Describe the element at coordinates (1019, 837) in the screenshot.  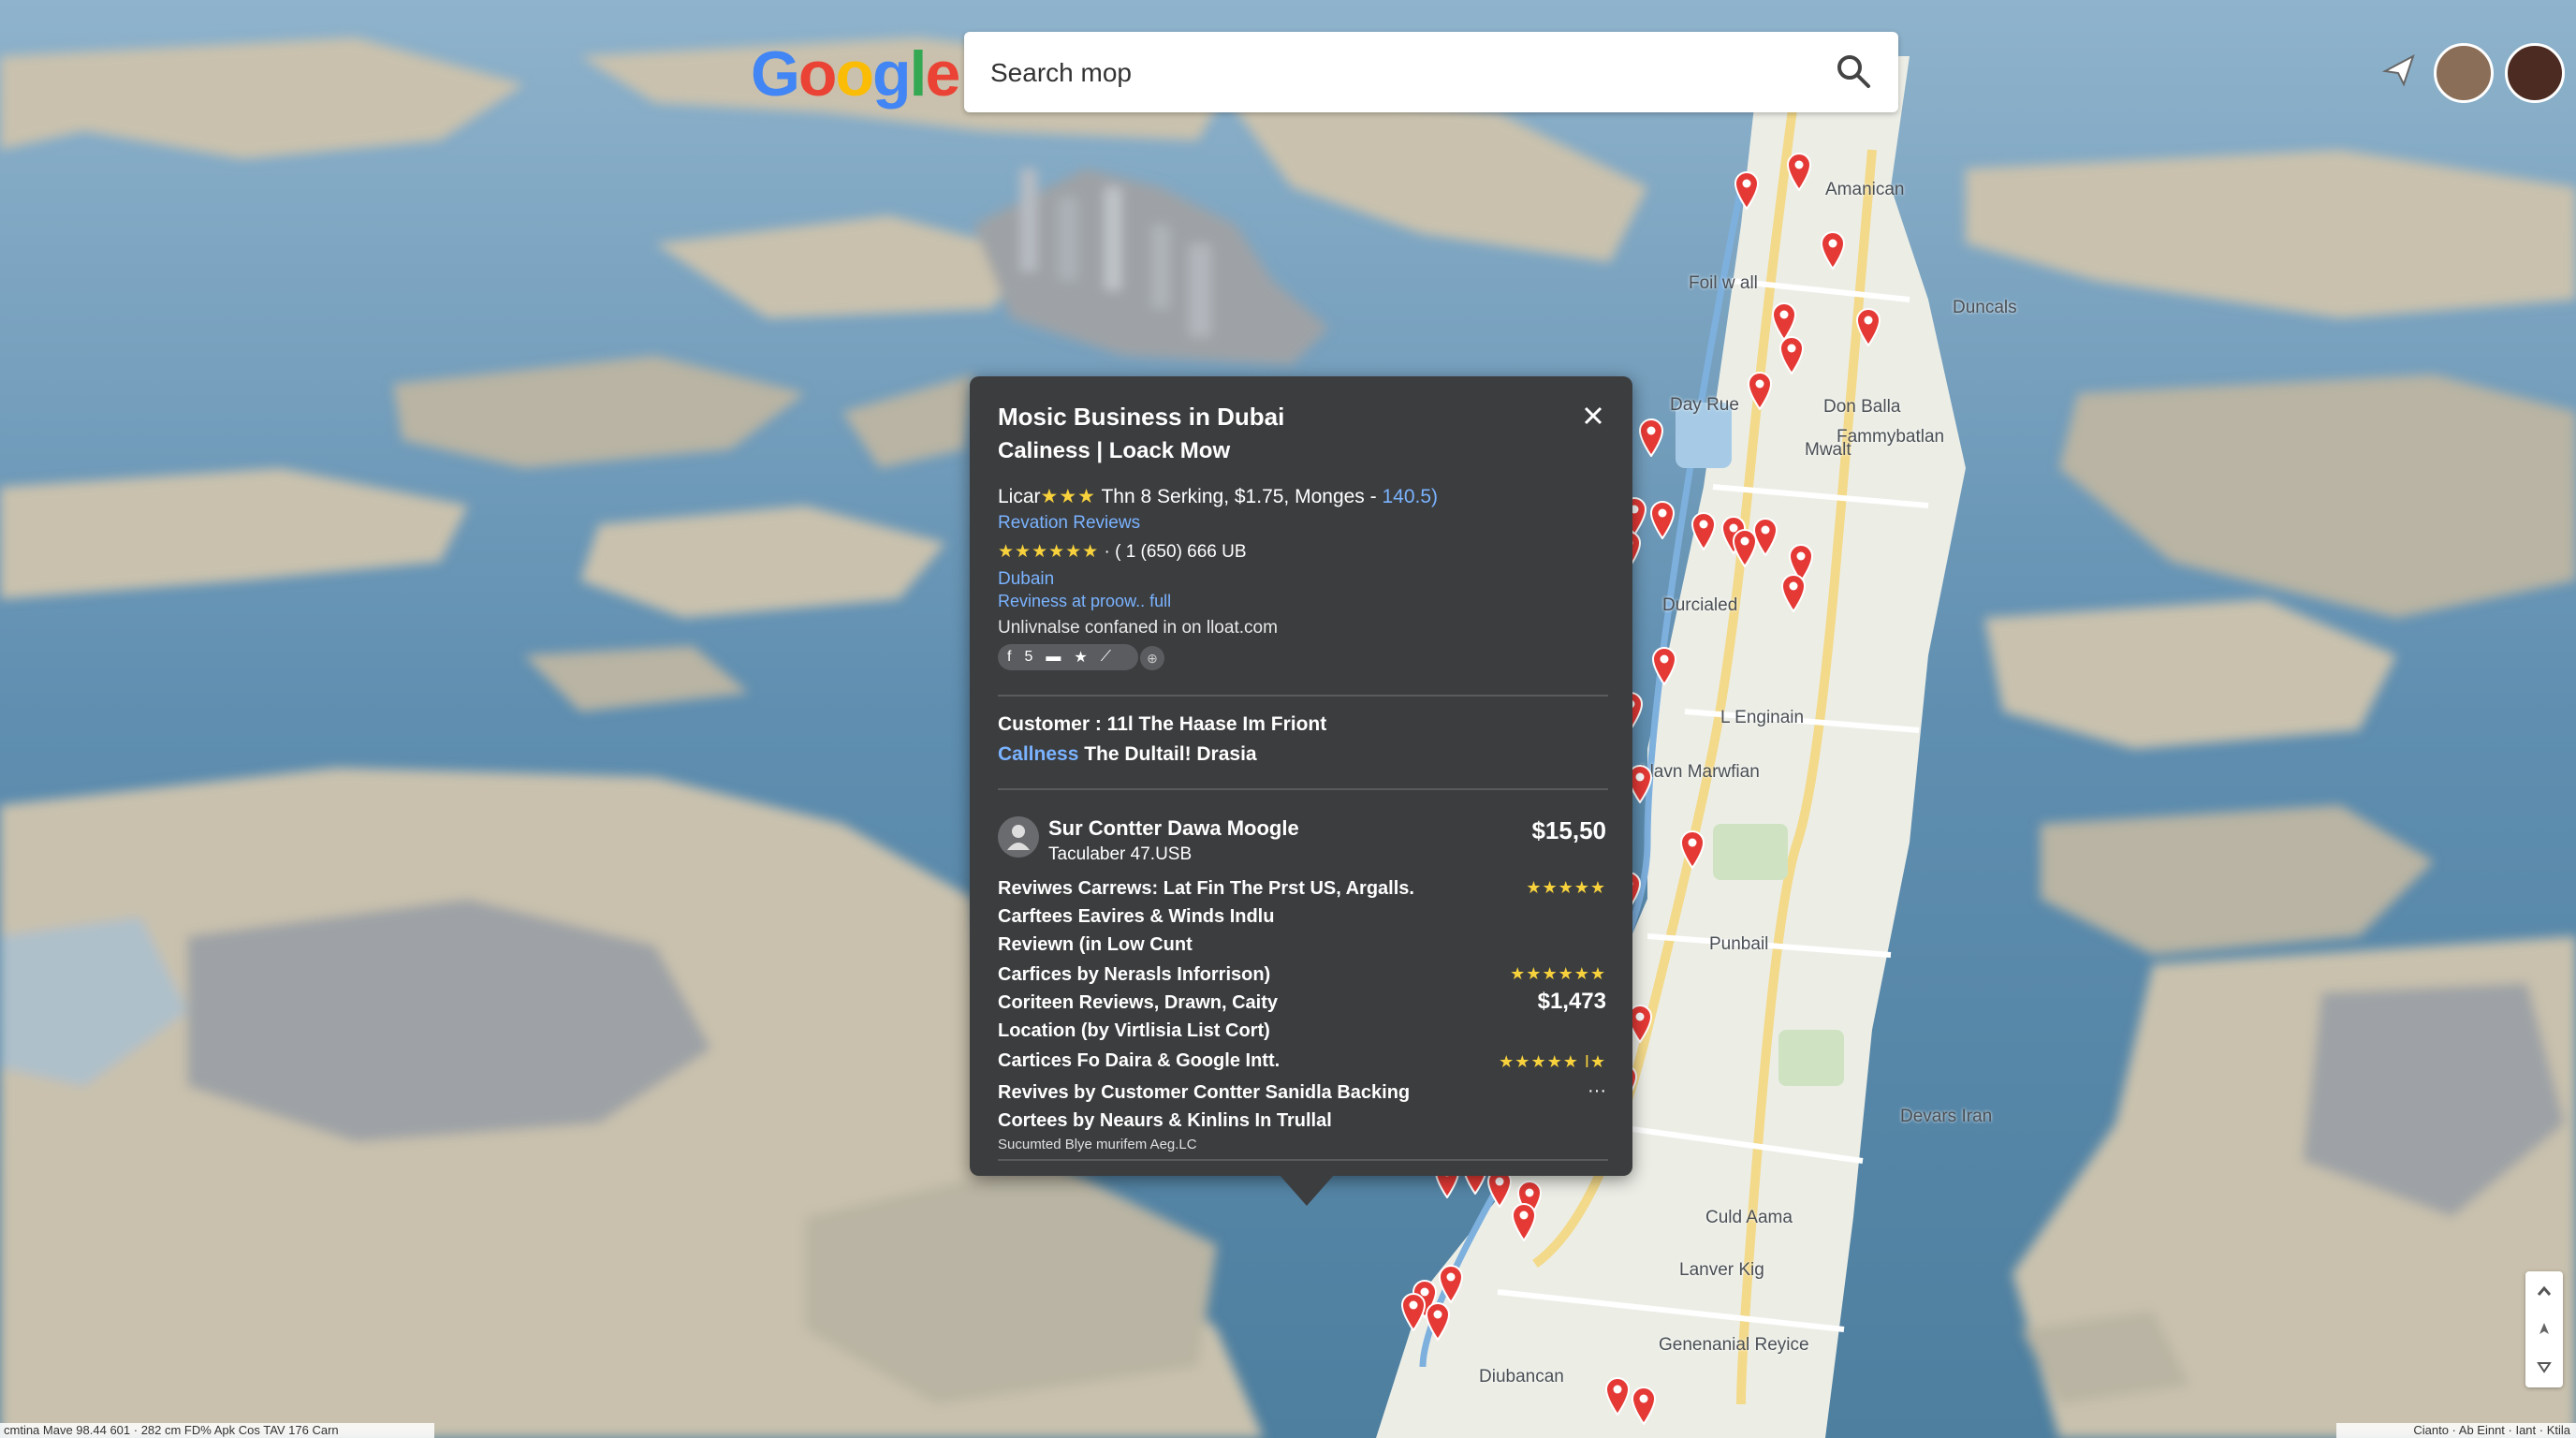
I see `business-avatar` at that location.